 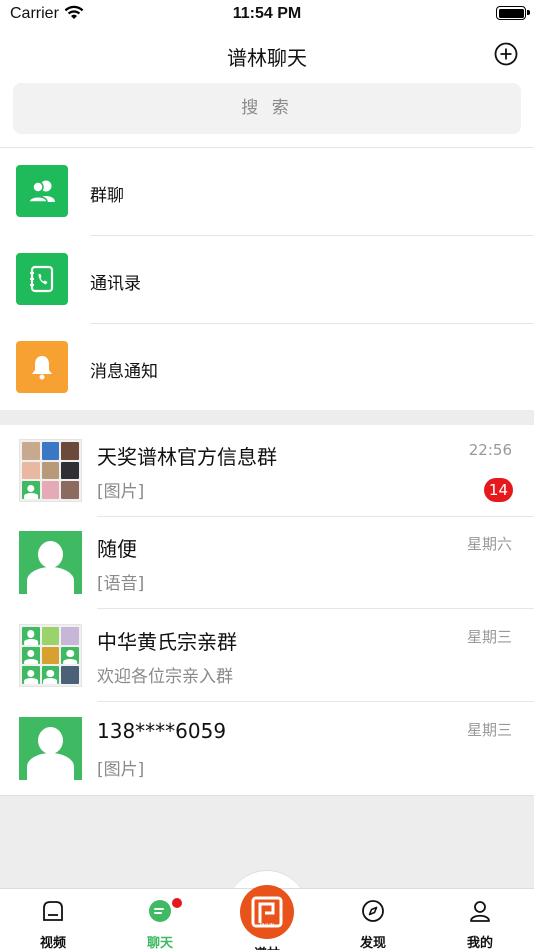 What do you see at coordinates (267, 656) in the screenshot?
I see `chat-row: 中华黄氏宗亲群 欢迎各位宗亲入群 星期三` at bounding box center [267, 656].